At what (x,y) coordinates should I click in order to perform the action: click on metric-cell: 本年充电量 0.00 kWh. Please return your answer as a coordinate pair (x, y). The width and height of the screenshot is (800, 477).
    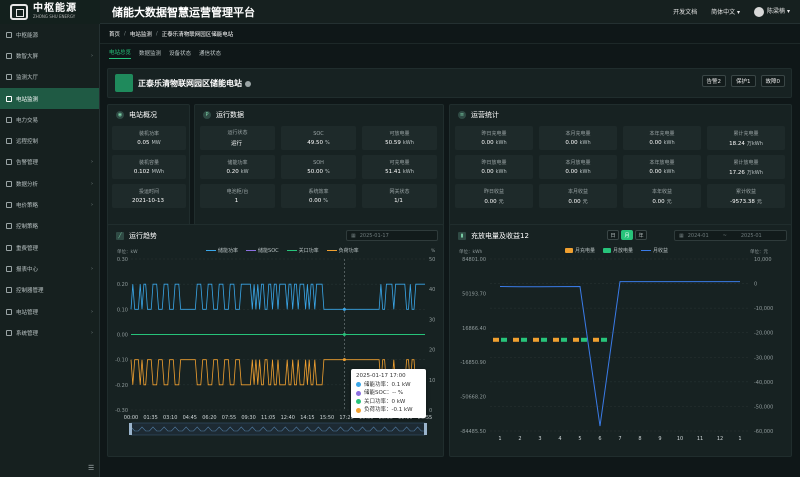
    Looking at the image, I should click on (662, 138).